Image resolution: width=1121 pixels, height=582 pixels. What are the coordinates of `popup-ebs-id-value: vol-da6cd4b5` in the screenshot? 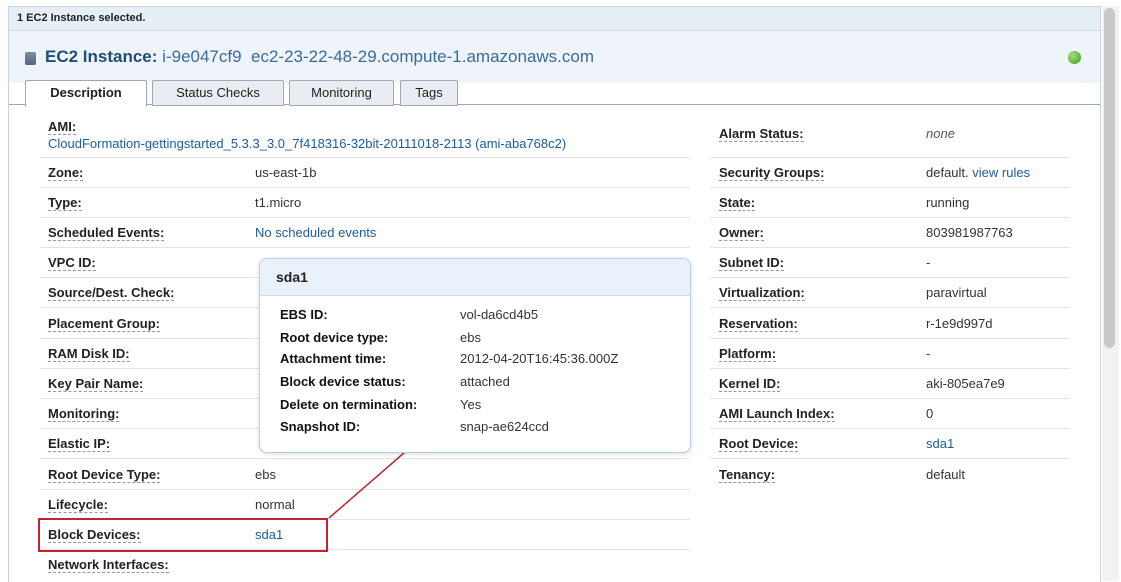 It's located at (499, 314).